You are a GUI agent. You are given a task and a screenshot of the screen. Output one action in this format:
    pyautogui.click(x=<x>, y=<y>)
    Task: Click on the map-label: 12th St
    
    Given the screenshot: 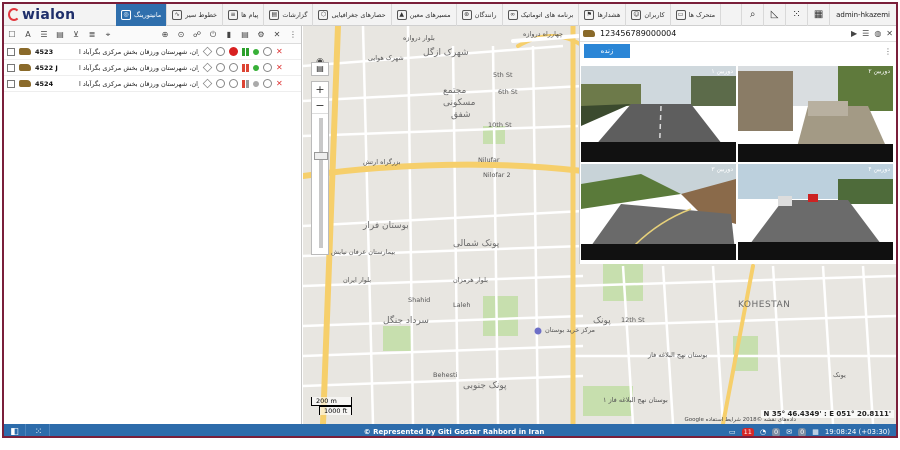 What is the action you would take?
    pyautogui.click(x=633, y=320)
    